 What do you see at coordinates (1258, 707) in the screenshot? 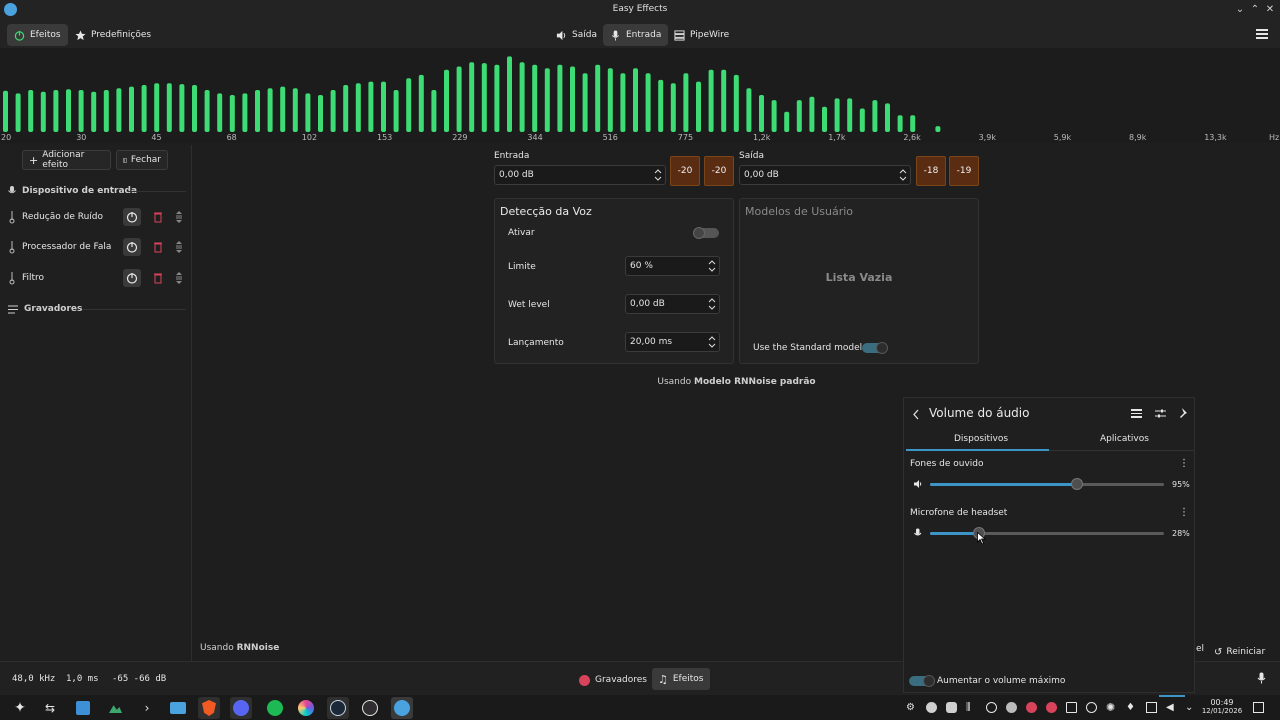
I see `show-desktop-icon` at bounding box center [1258, 707].